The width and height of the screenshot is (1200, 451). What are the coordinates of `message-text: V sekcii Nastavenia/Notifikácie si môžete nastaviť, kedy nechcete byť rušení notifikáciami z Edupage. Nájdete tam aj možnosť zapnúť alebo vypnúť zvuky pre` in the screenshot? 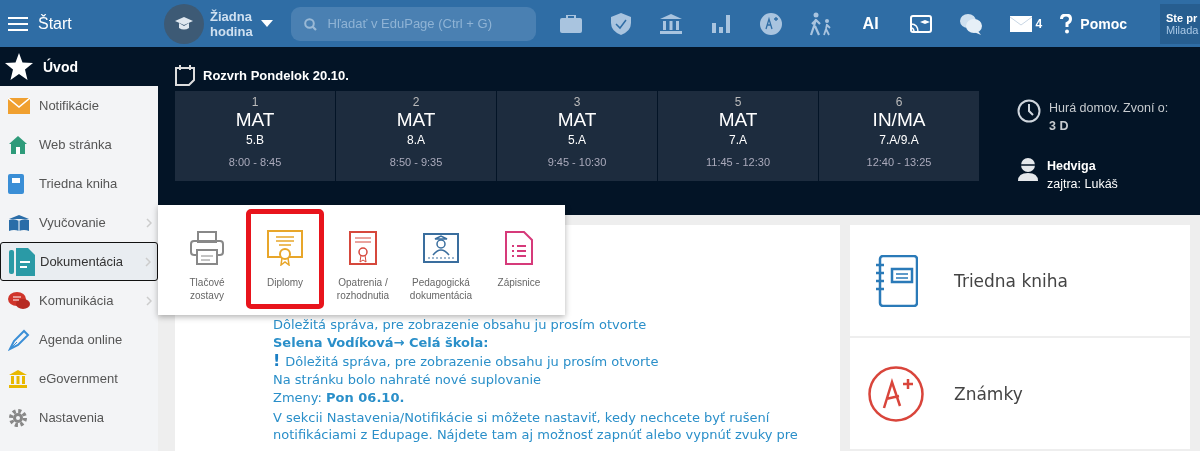 It's located at (541, 426).